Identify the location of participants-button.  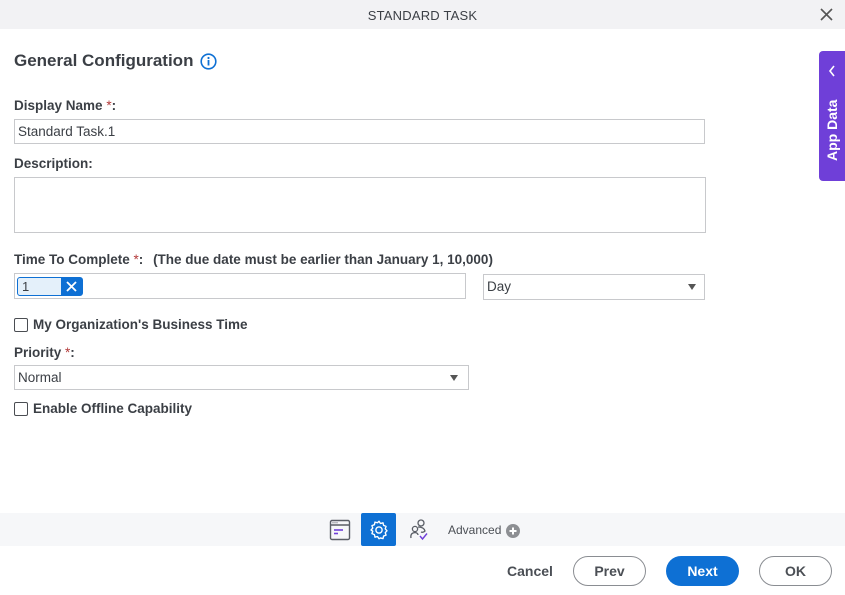
(418, 529).